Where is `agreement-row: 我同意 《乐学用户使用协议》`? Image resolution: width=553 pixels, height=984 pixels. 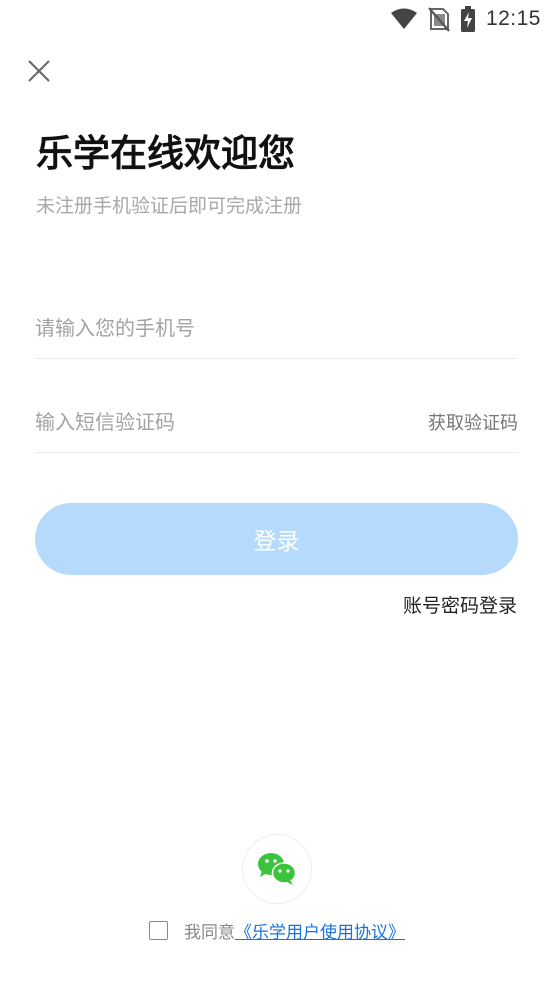
agreement-row: 我同意 《乐学用户使用协议》 is located at coordinates (277, 930).